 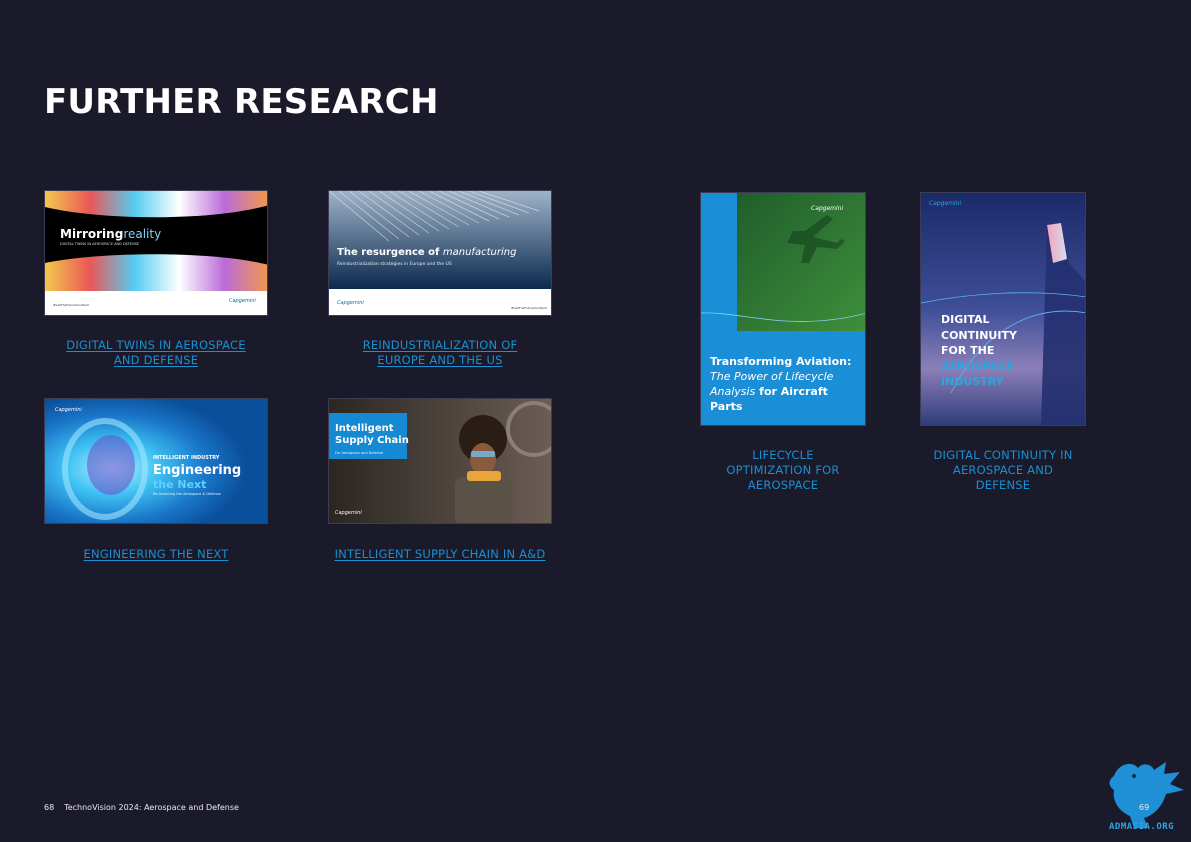 I want to click on cover-subtitle: DIGITAL TWINS IN AEROSPACE AND DEFENSE, so click(x=100, y=244).